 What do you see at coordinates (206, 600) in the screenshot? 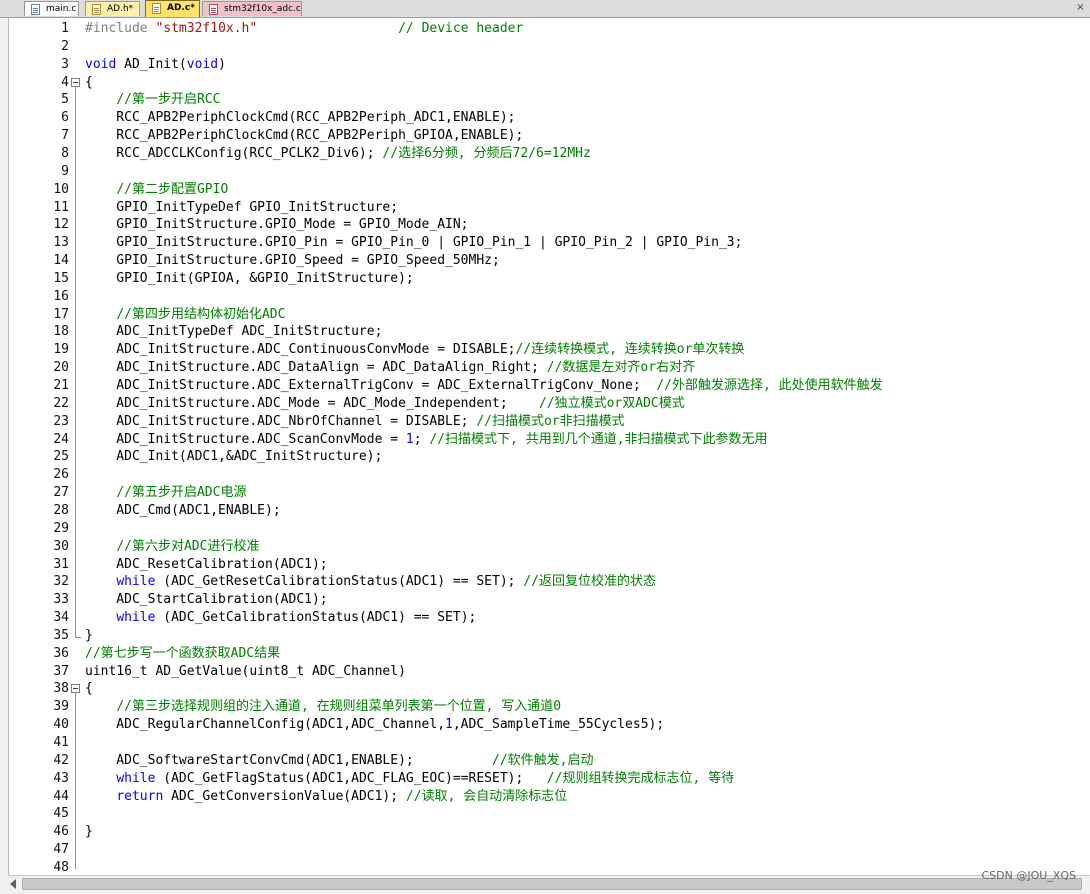
I see `code-line: ADC_StartCalibration(ADC1);` at bounding box center [206, 600].